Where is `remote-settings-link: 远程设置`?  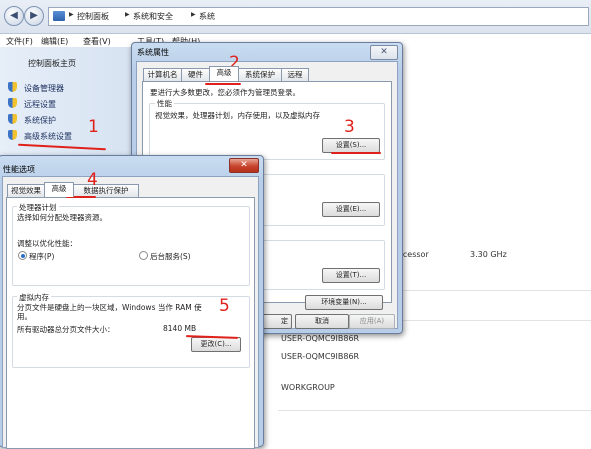
remote-settings-link: 远程设置 is located at coordinates (40, 104).